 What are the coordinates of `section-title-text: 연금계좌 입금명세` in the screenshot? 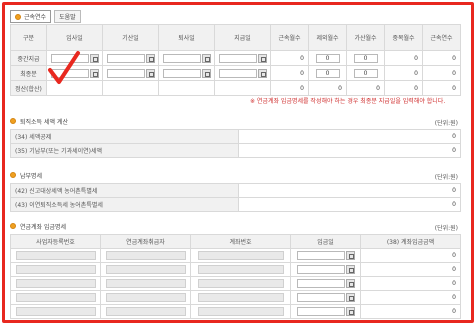 It's located at (43, 227).